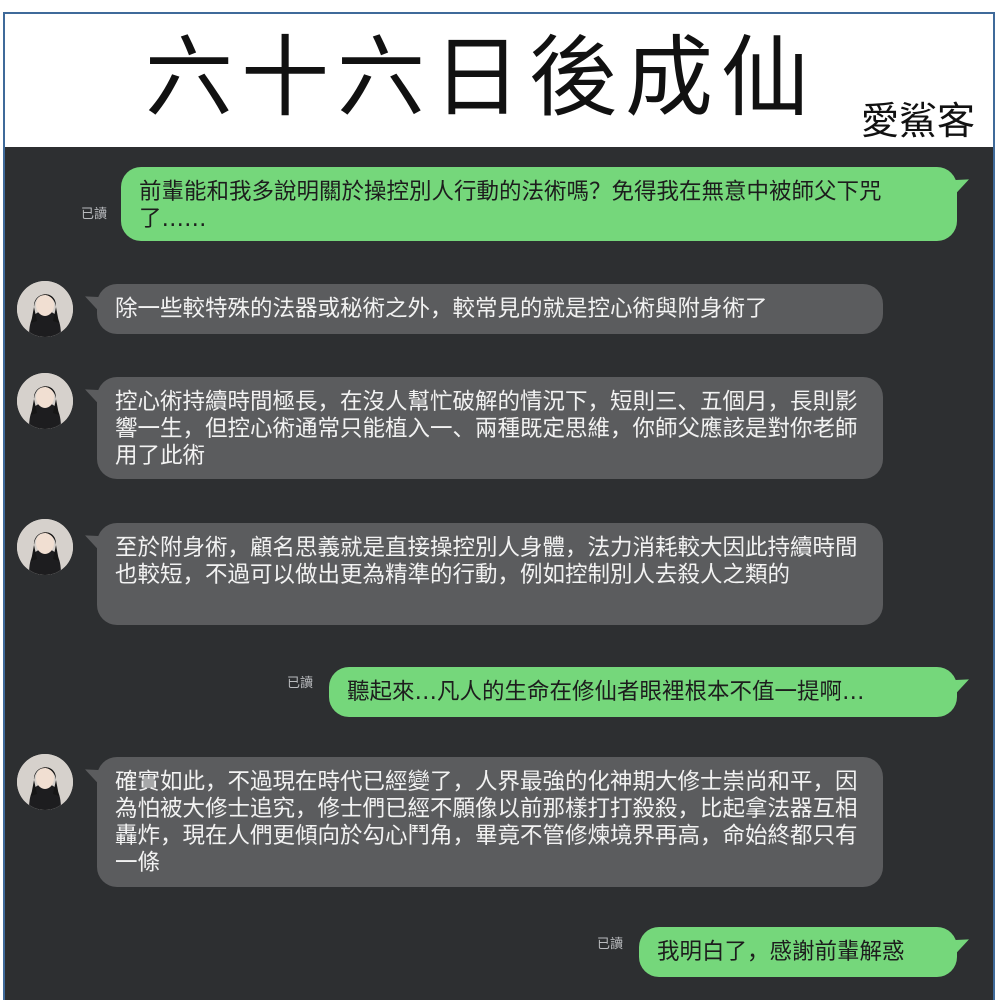  I want to click on header: 六十六日後成仙 愛鯊客, so click(499, 80).